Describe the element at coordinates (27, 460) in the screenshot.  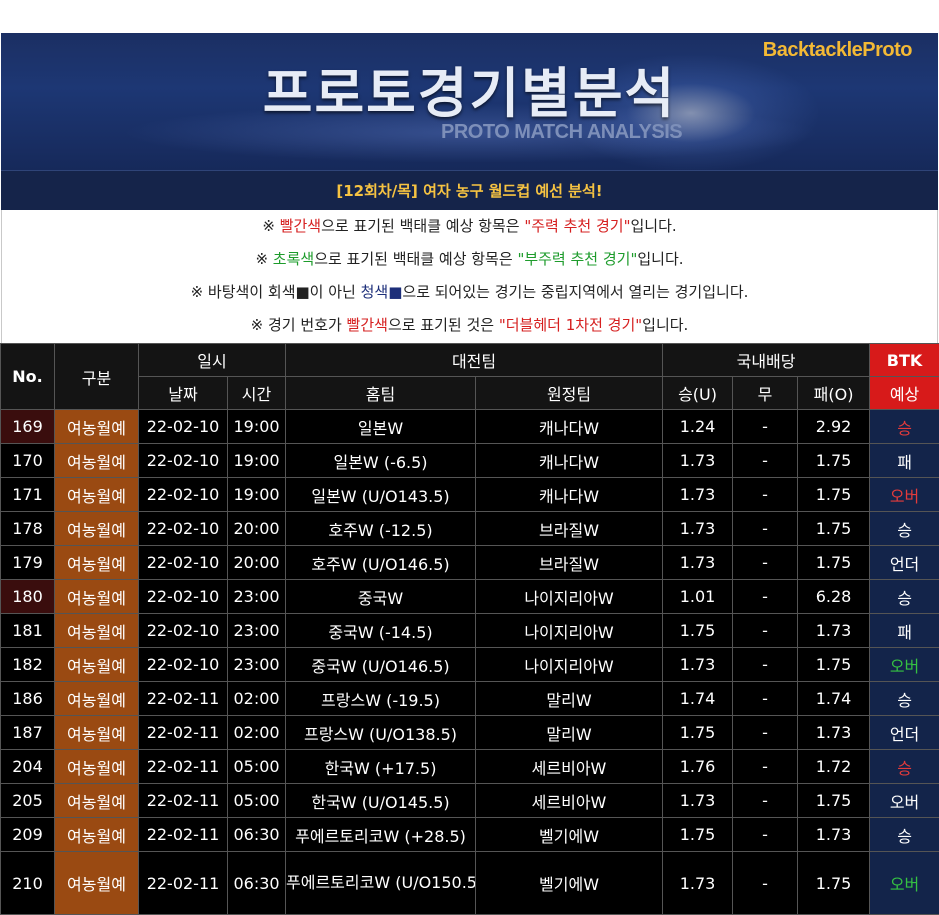
I see `match-no: 170` at that location.